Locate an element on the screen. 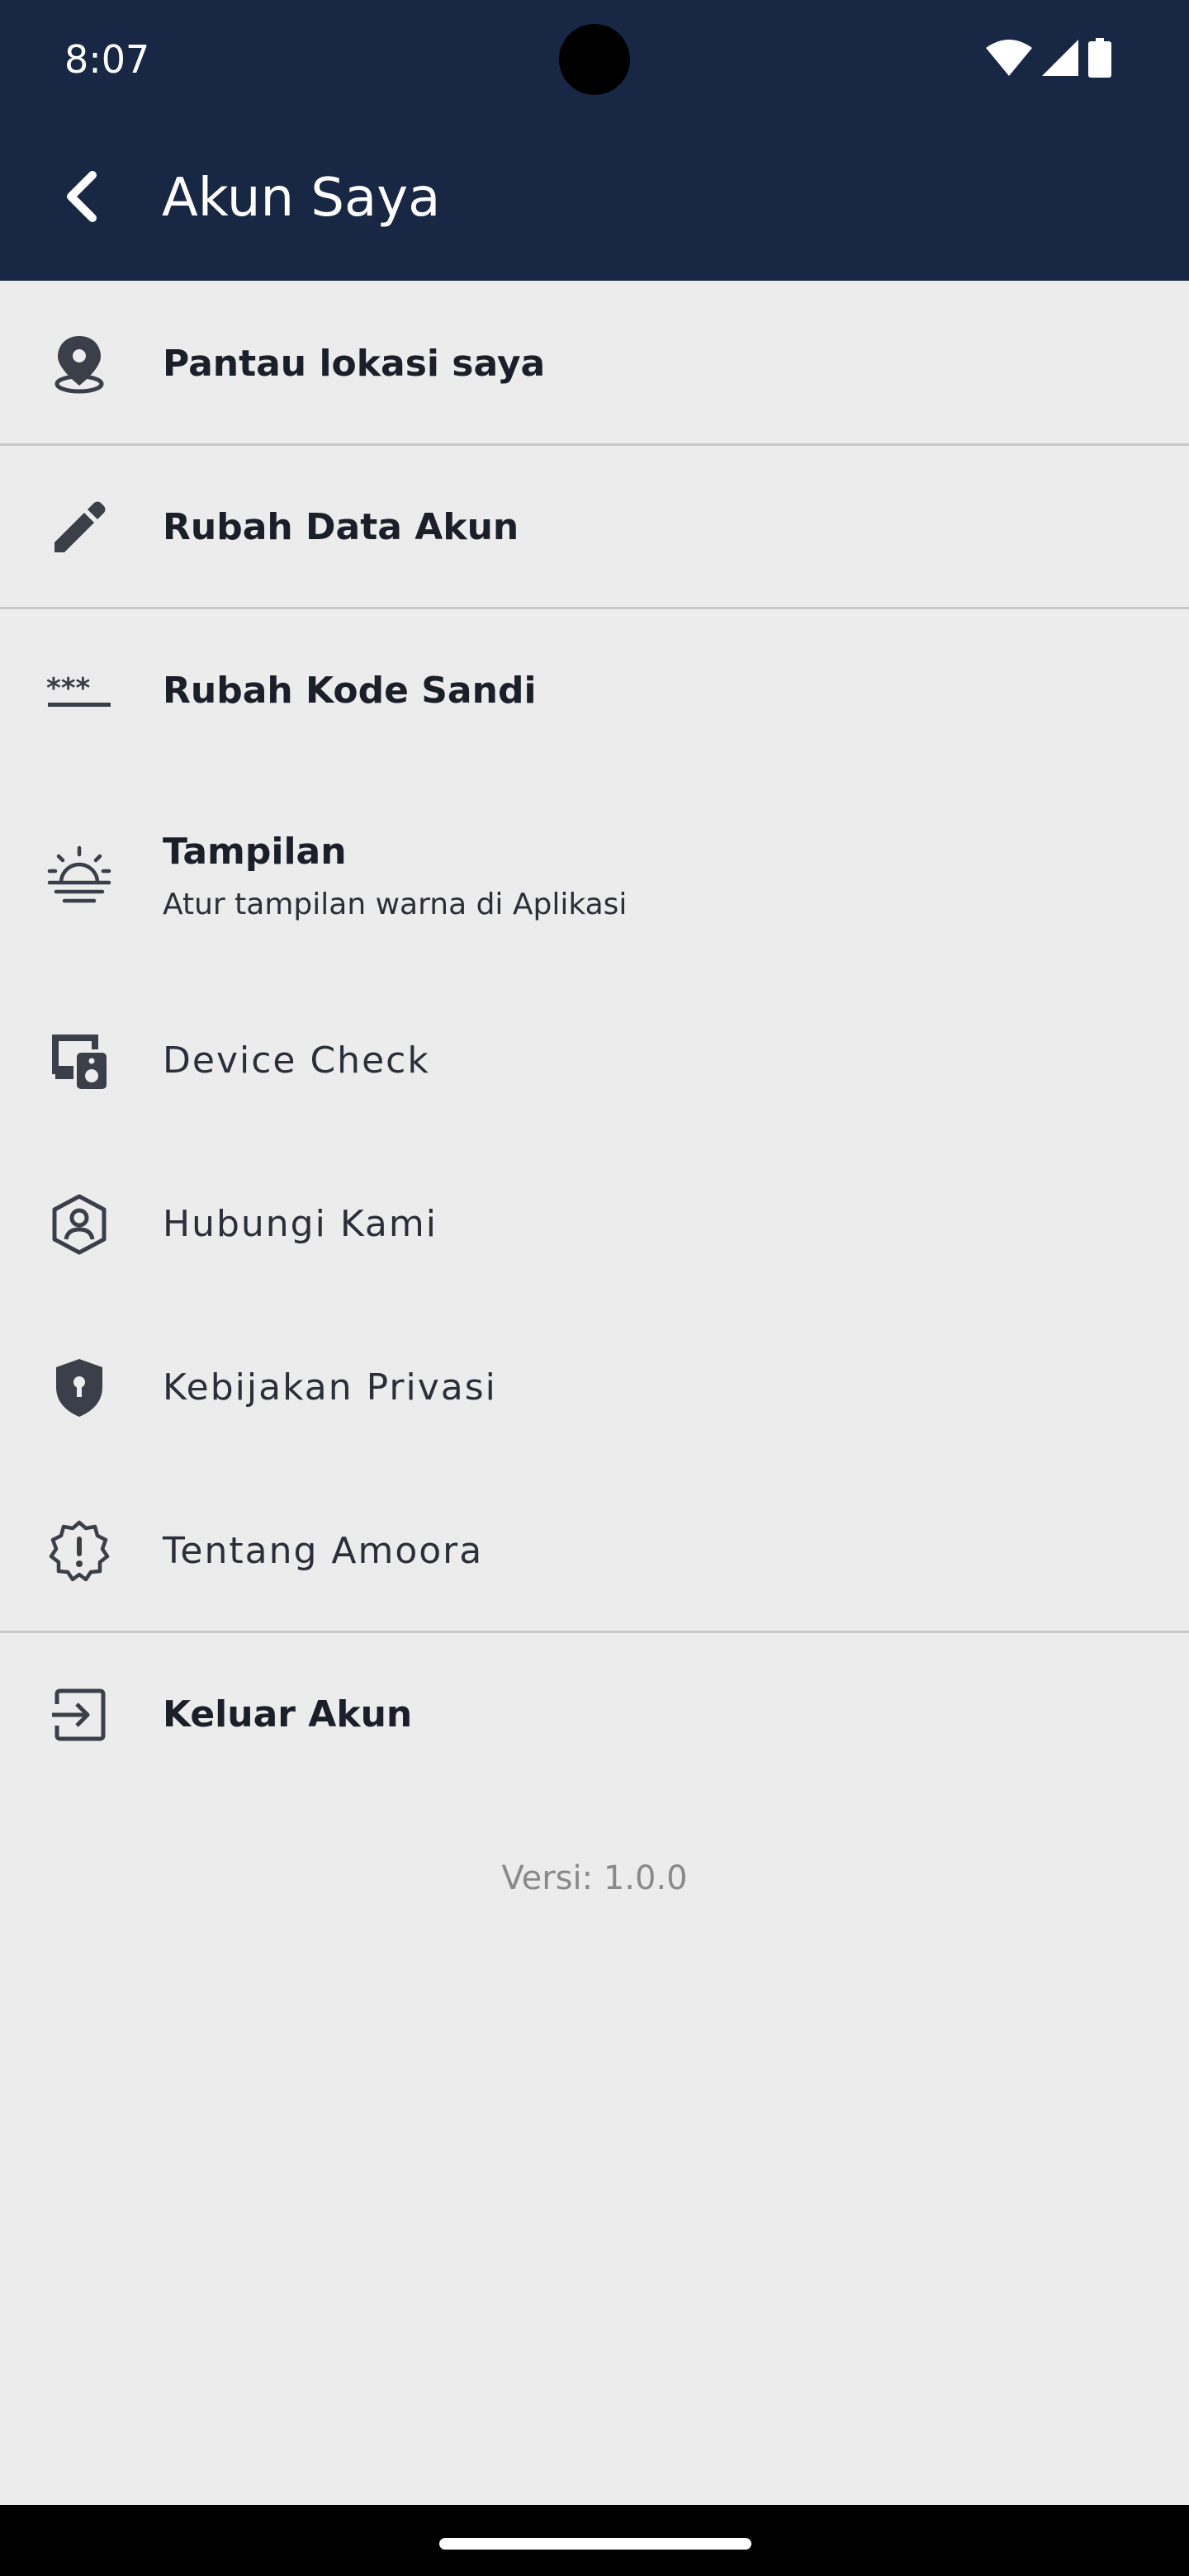 Image resolution: width=1189 pixels, height=2576 pixels. menu-item-label: Hubungi Kami is located at coordinates (300, 1224).